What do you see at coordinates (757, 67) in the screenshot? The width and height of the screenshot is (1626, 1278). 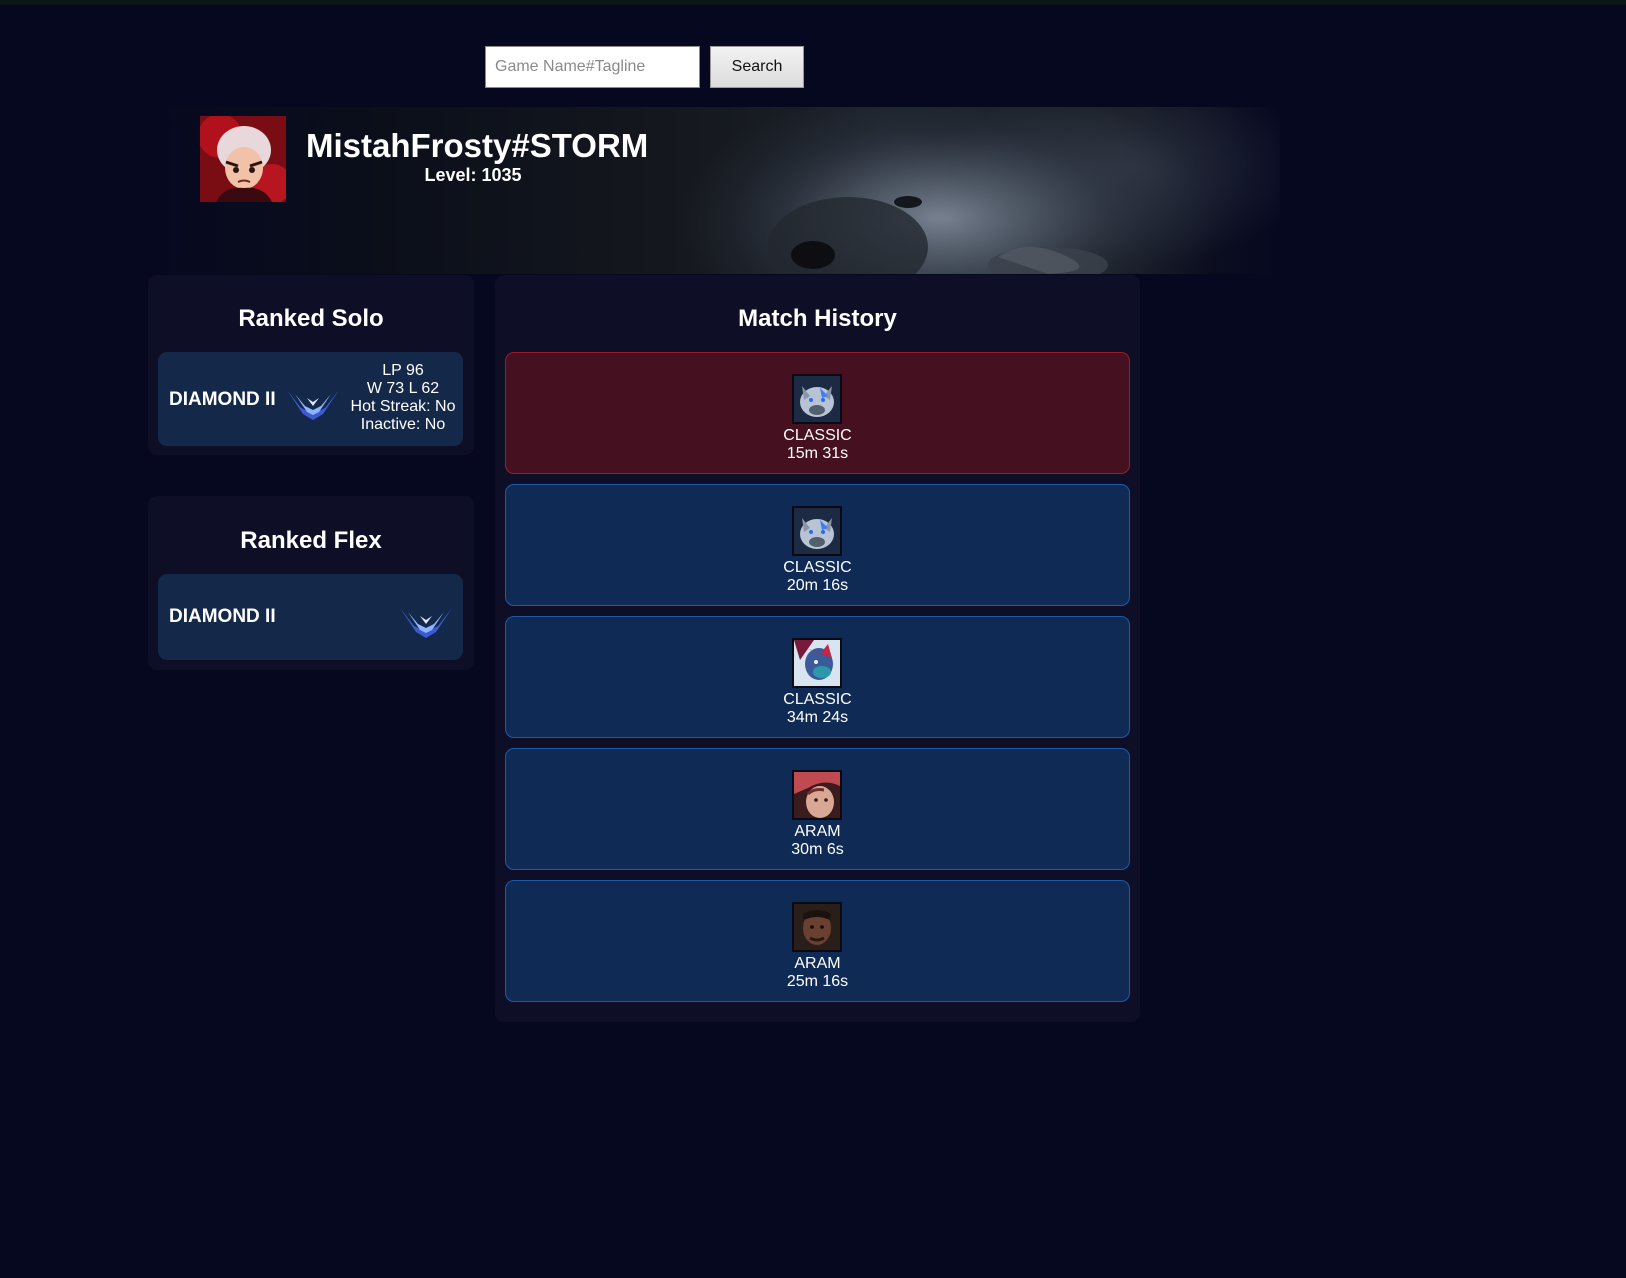 I see `search-button: Search` at bounding box center [757, 67].